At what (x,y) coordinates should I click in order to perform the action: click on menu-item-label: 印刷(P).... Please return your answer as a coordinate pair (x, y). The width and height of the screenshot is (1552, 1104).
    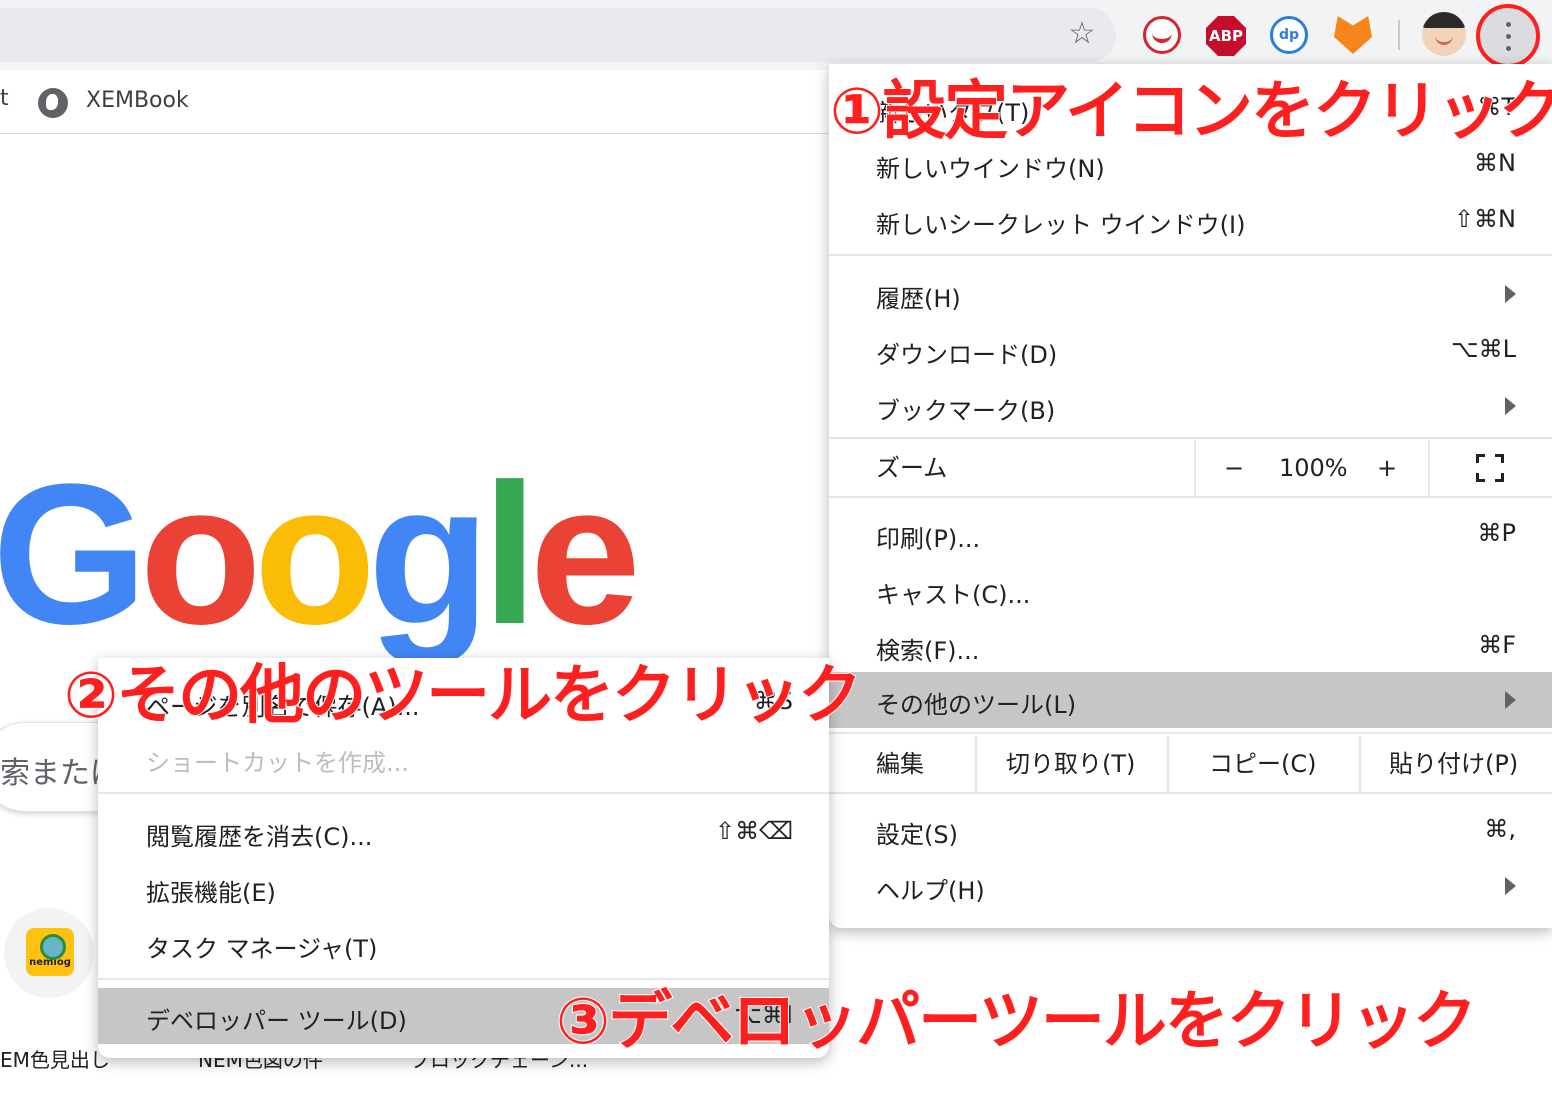
    Looking at the image, I should click on (928, 539).